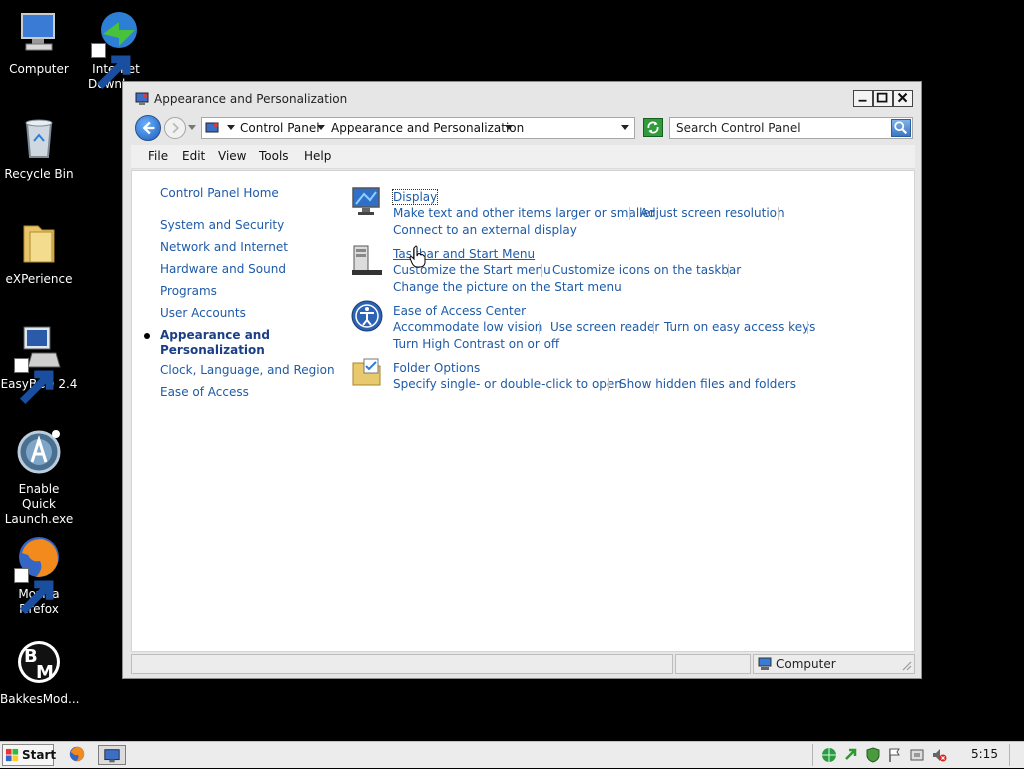  Describe the element at coordinates (203, 313) in the screenshot. I see `sidebar-item-user-accounts: User Accounts` at that location.